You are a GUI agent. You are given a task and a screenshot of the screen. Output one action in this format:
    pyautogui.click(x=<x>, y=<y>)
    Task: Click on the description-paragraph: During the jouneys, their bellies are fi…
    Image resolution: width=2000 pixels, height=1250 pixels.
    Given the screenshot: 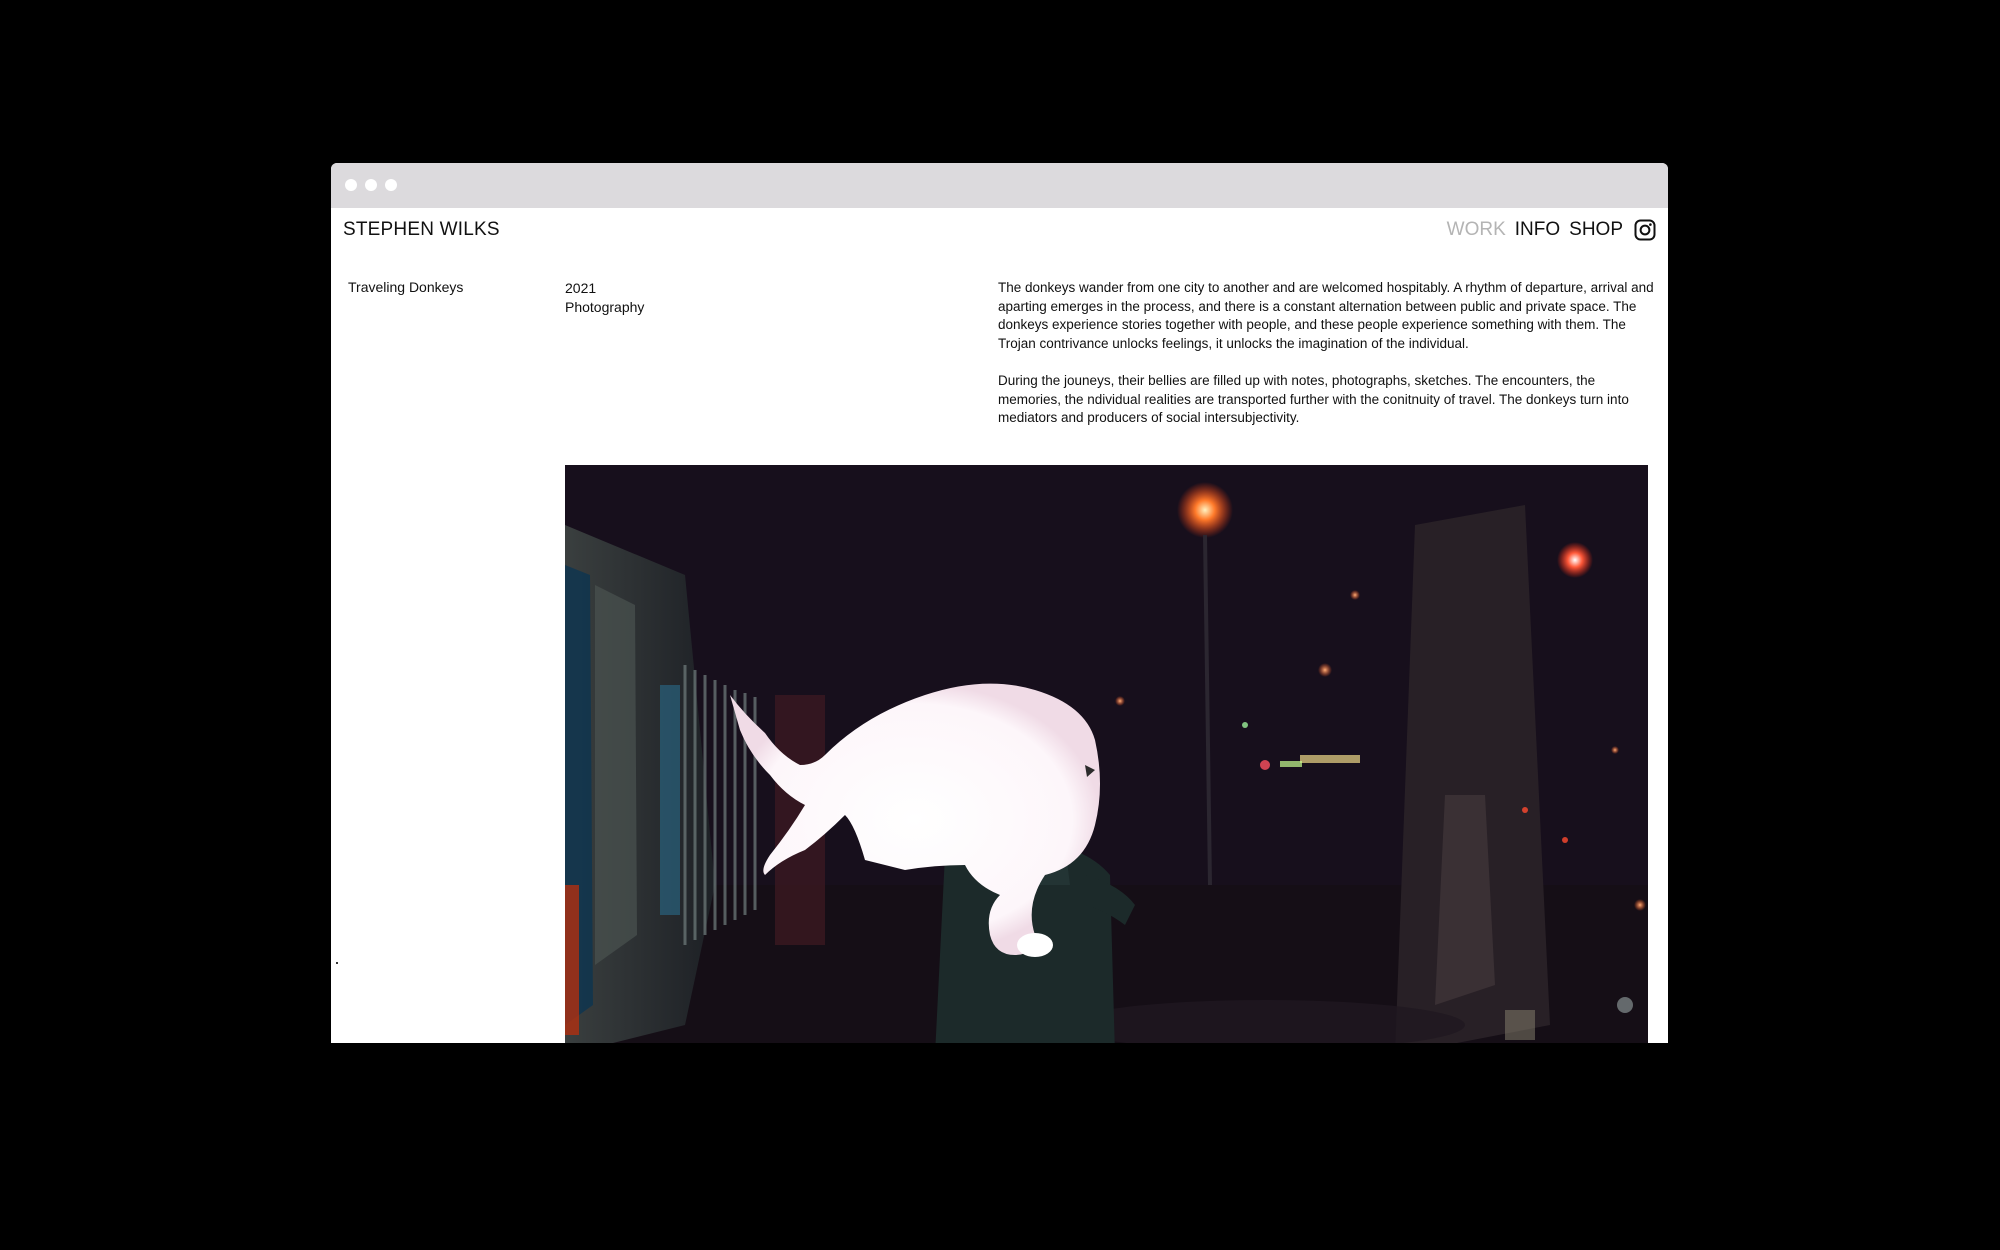 What is the action you would take?
    pyautogui.click(x=1313, y=399)
    